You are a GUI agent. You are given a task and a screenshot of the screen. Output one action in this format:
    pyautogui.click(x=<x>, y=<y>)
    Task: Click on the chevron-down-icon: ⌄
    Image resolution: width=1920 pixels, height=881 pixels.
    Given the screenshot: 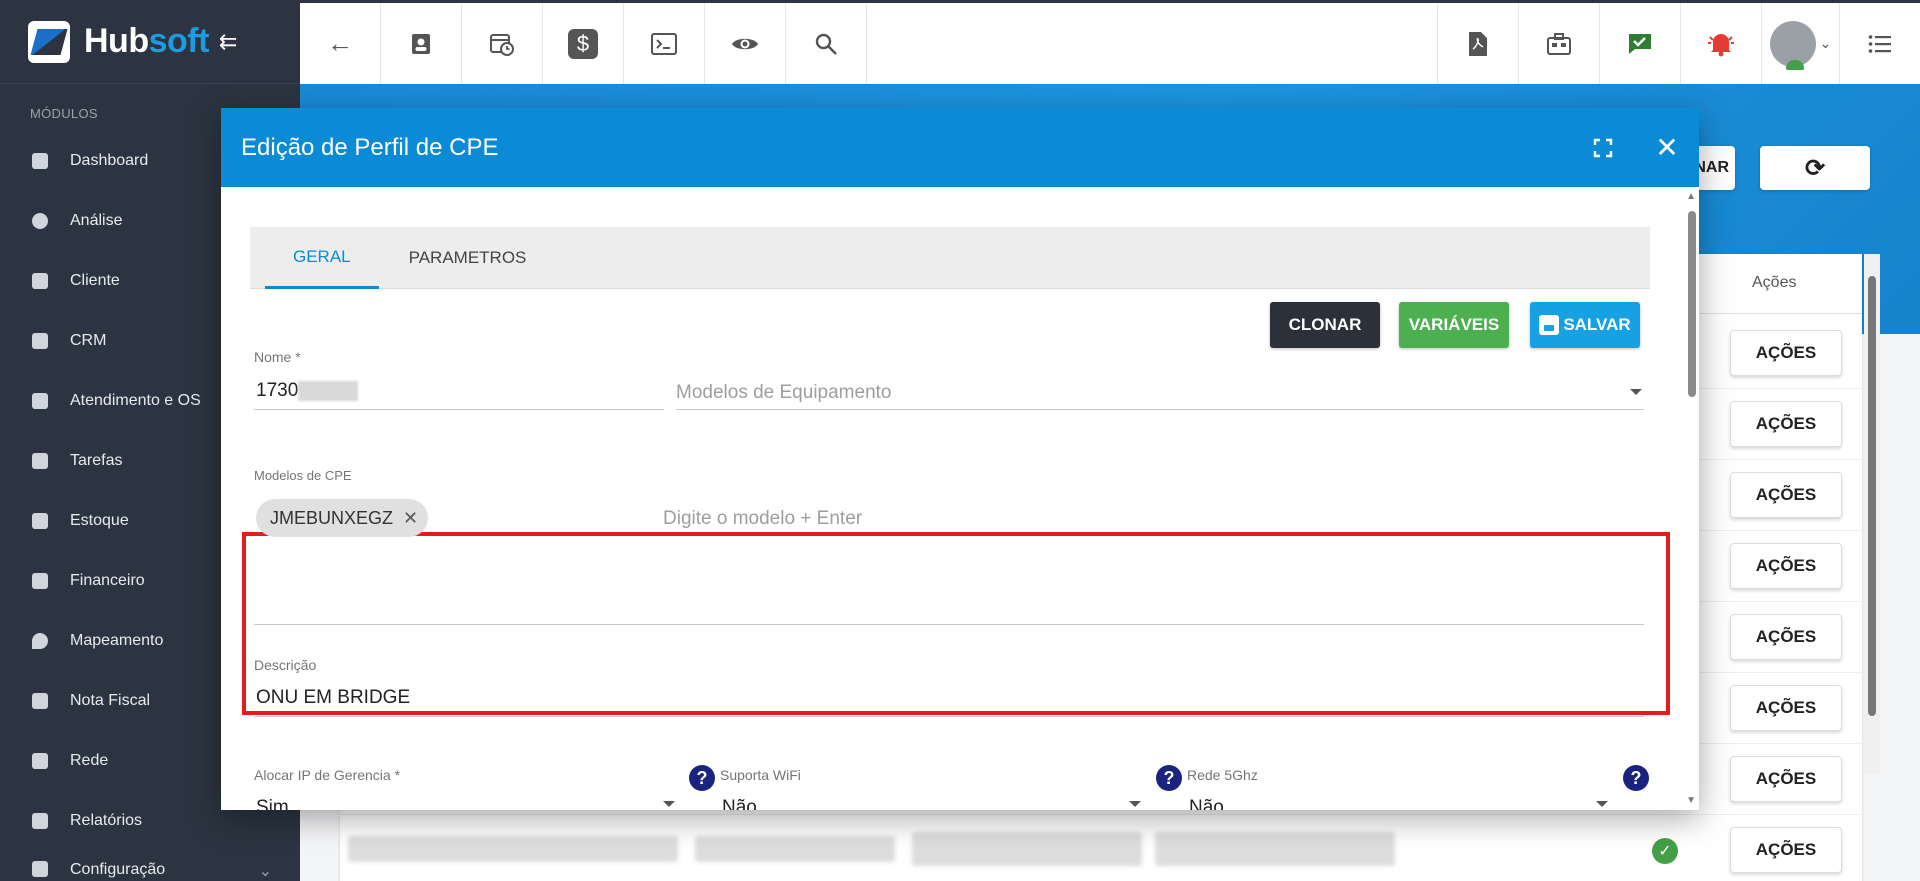 What is the action you would take?
    pyautogui.click(x=1825, y=43)
    